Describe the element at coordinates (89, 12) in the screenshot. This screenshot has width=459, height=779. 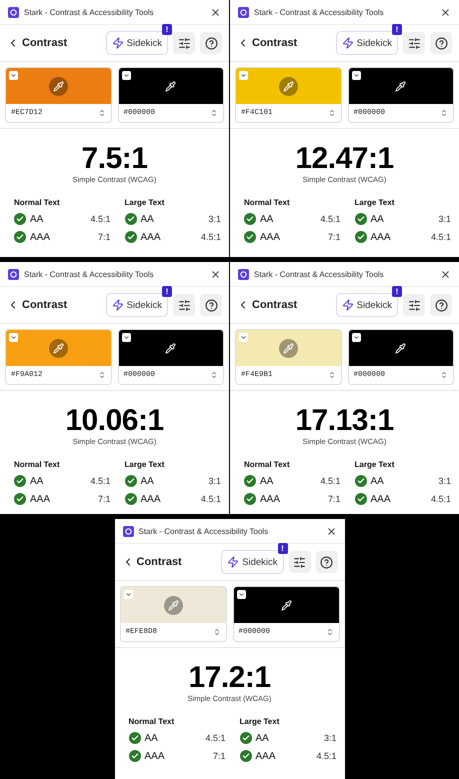
I see `window-title: Stark - Contrast & Accessibility Tools` at that location.